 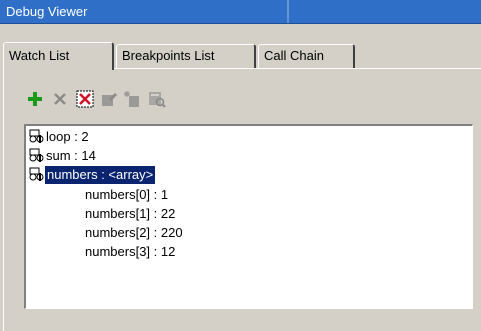 I want to click on list-item: numbers[0] : 1, so click(x=126, y=195).